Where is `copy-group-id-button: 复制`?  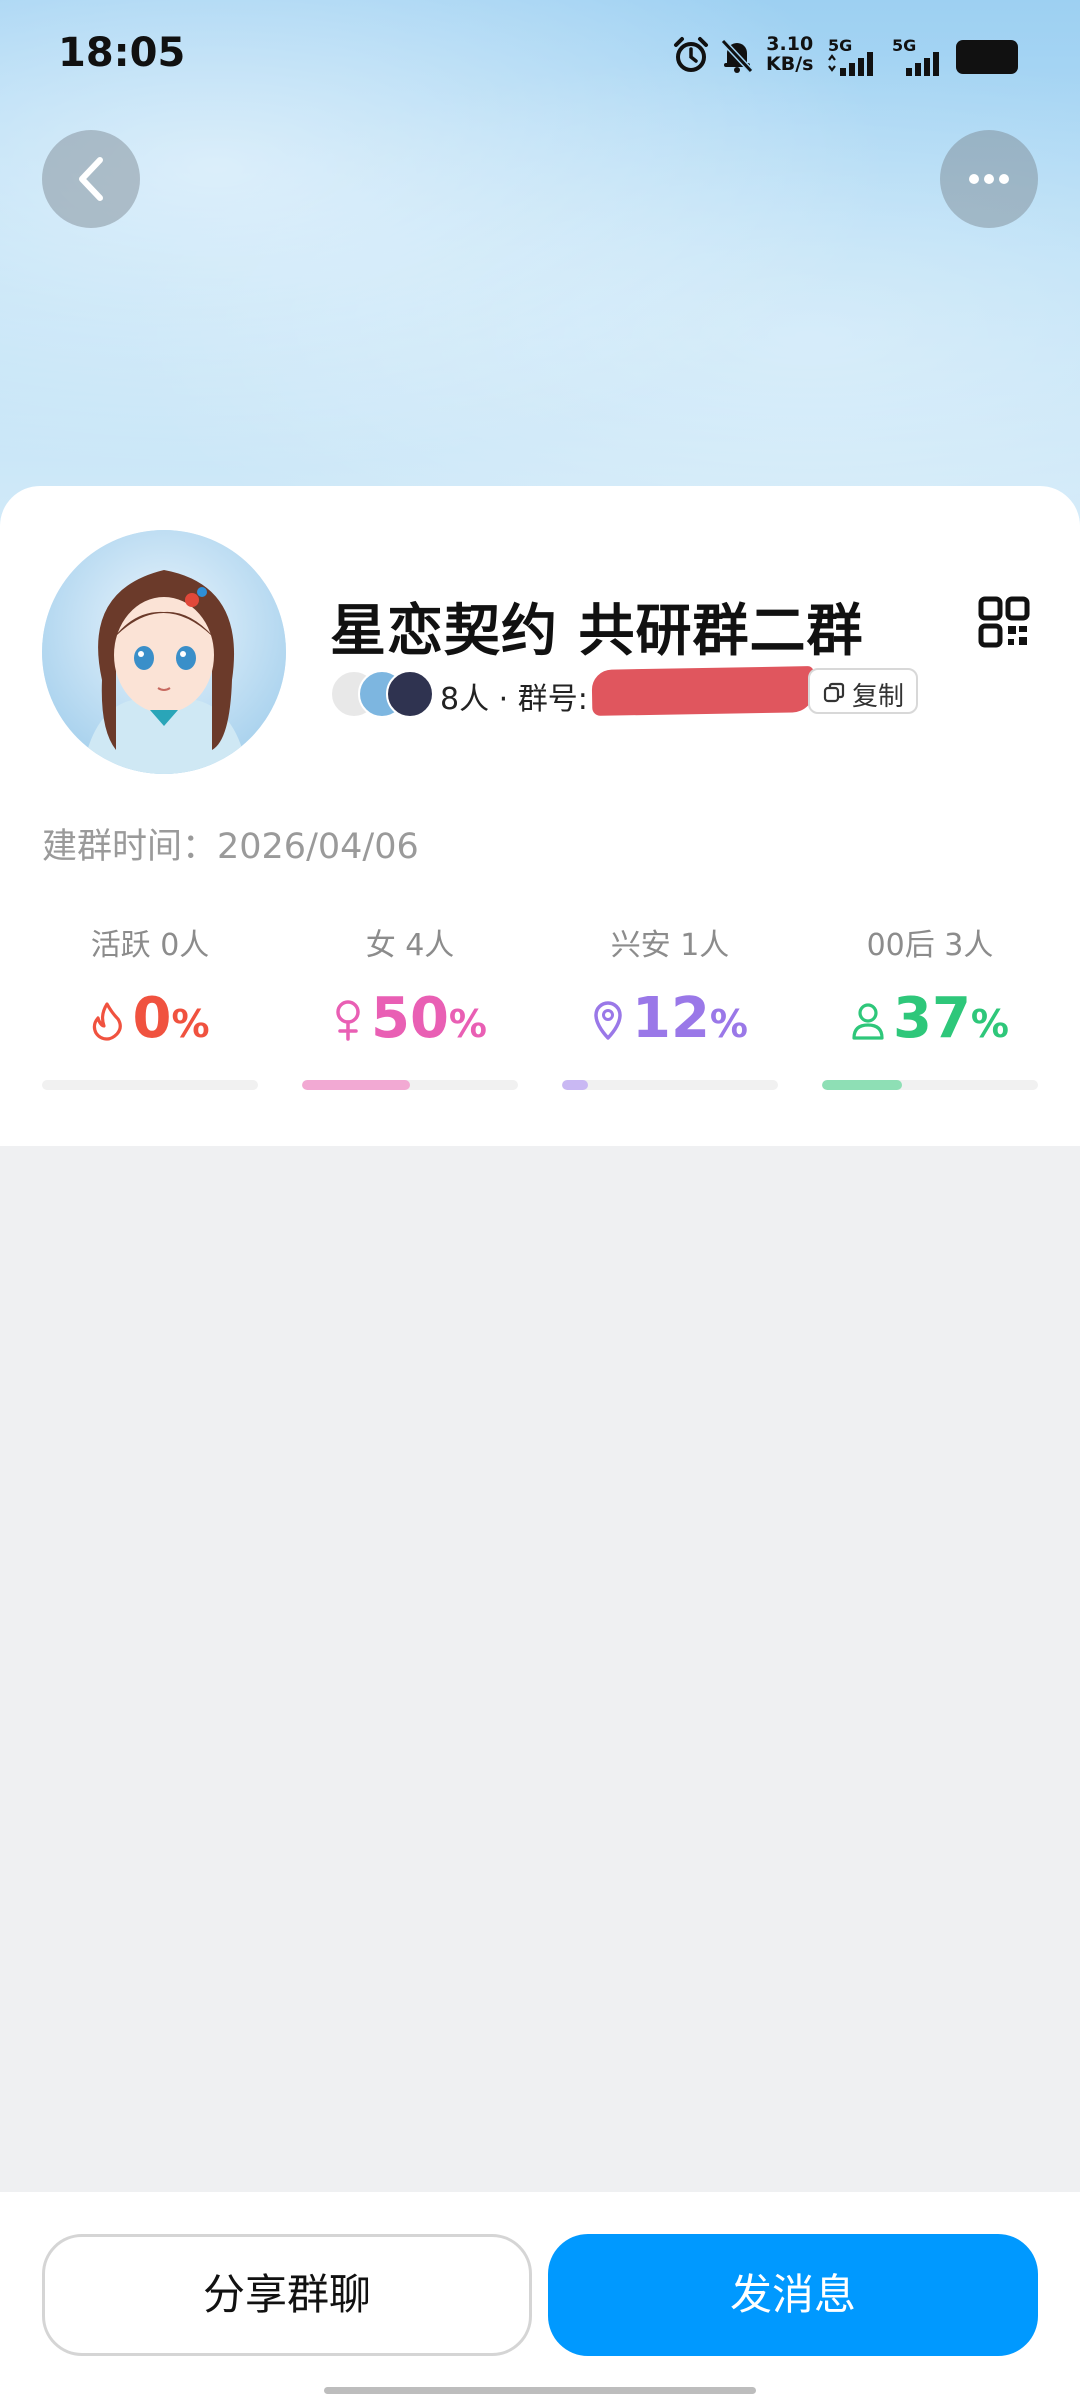 copy-group-id-button: 复制 is located at coordinates (863, 691).